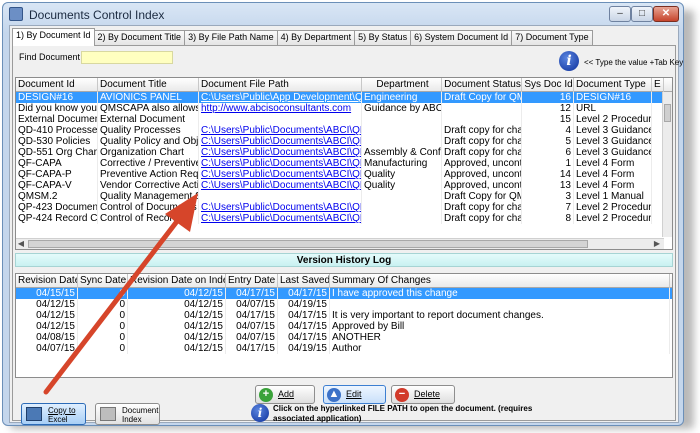 The width and height of the screenshot is (700, 433). What do you see at coordinates (620, 14) in the screenshot?
I see `minimize-button: –` at bounding box center [620, 14].